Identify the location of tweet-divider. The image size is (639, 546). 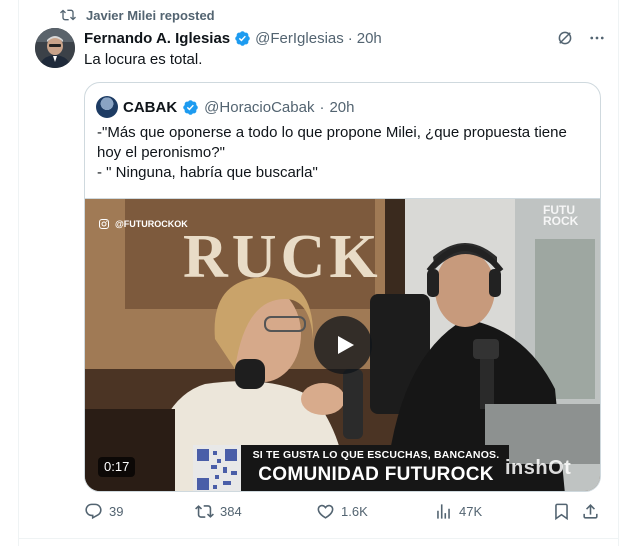
(318, 538).